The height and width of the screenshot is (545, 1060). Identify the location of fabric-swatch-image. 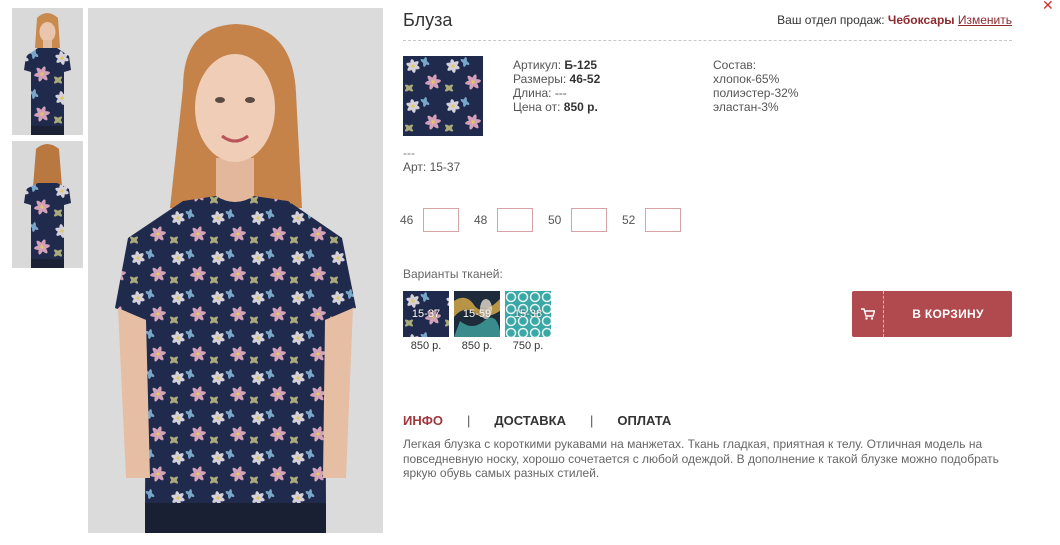
(443, 96).